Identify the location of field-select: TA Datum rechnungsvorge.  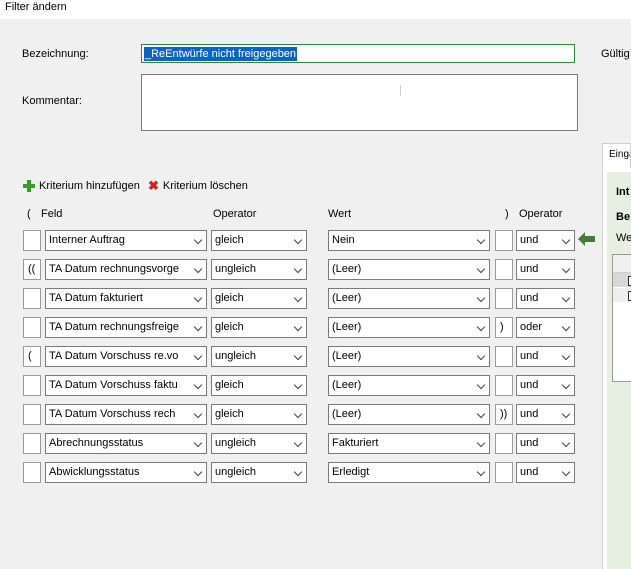
(126, 269).